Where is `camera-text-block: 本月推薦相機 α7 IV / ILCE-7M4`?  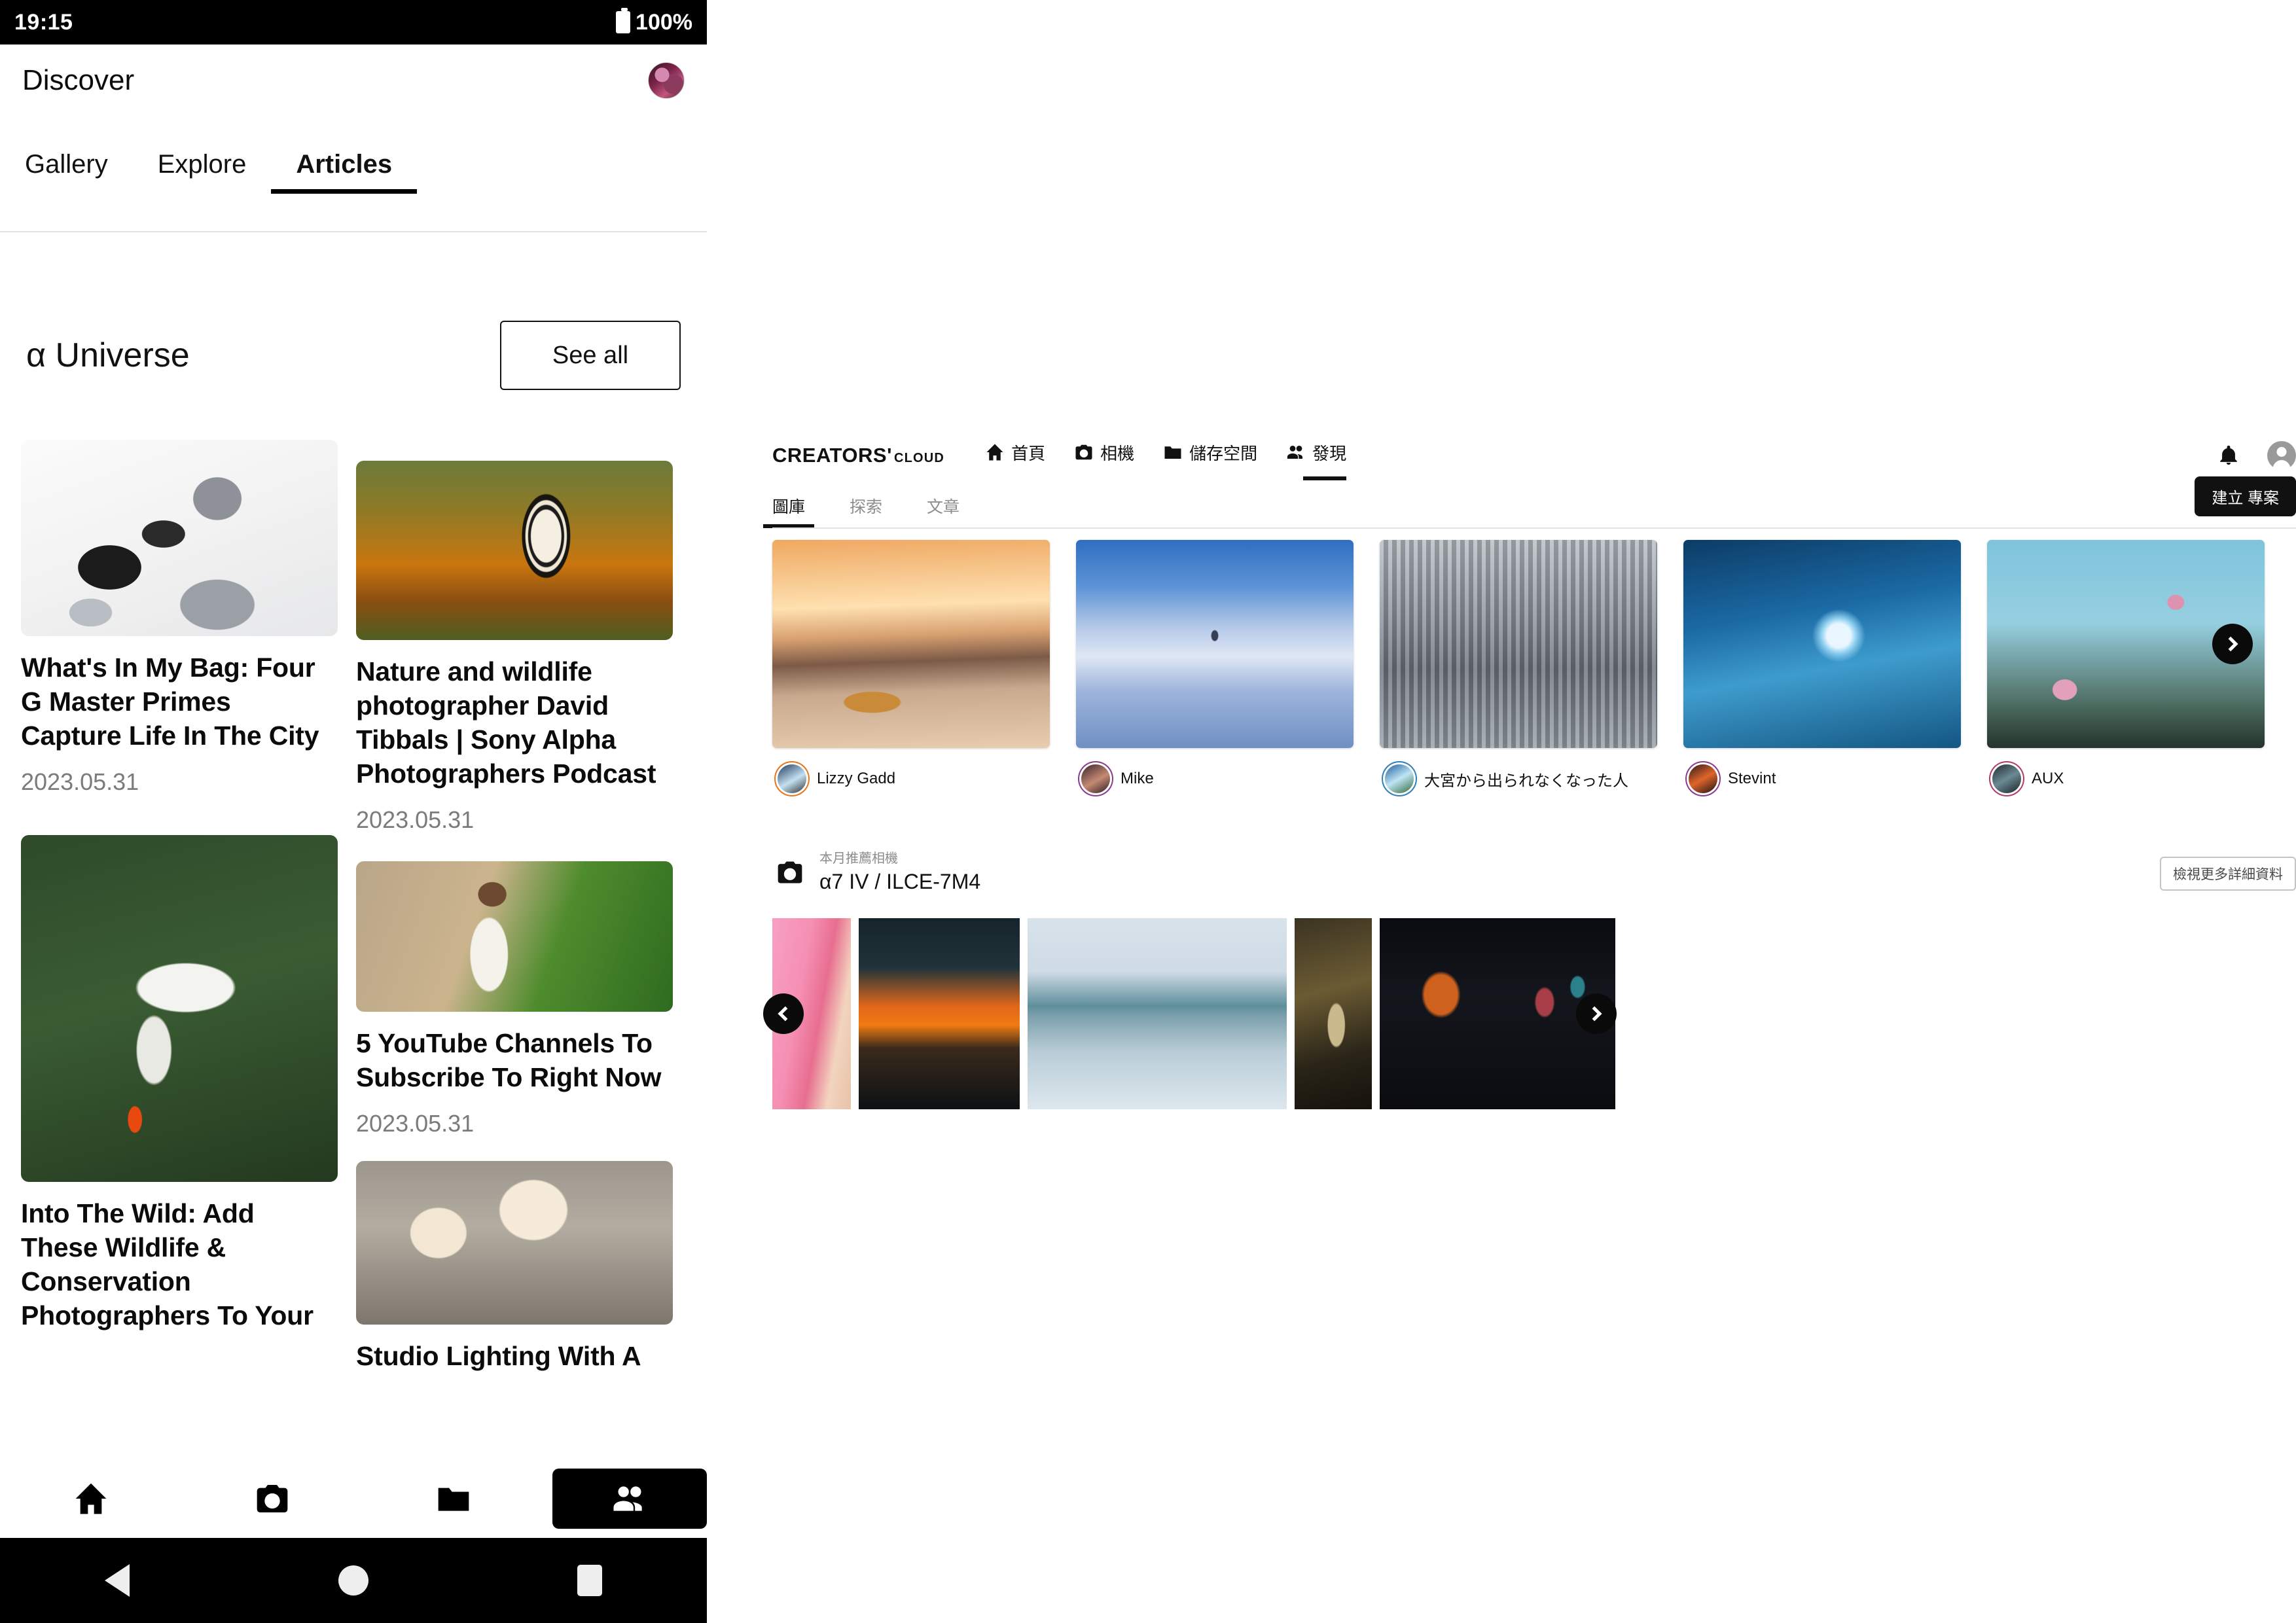
camera-text-block: 本月推薦相機 α7 IV / ILCE-7M4 is located at coordinates (899, 872).